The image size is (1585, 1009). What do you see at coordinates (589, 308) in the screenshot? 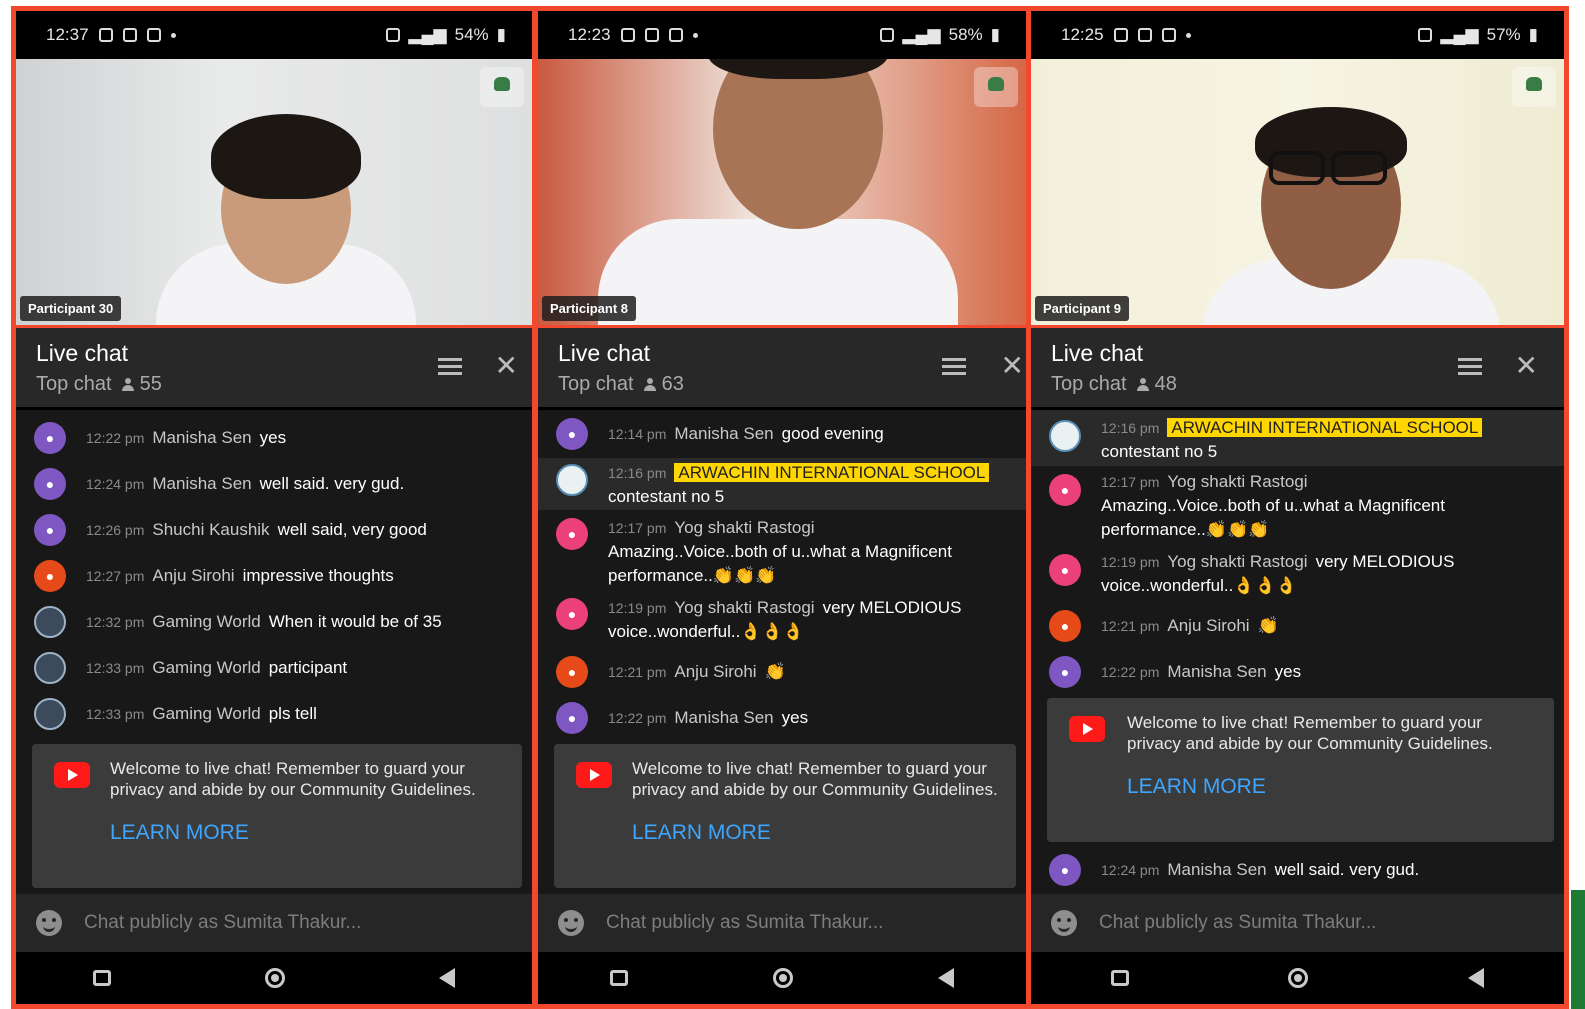
I see `participant-label: Participant 8` at bounding box center [589, 308].